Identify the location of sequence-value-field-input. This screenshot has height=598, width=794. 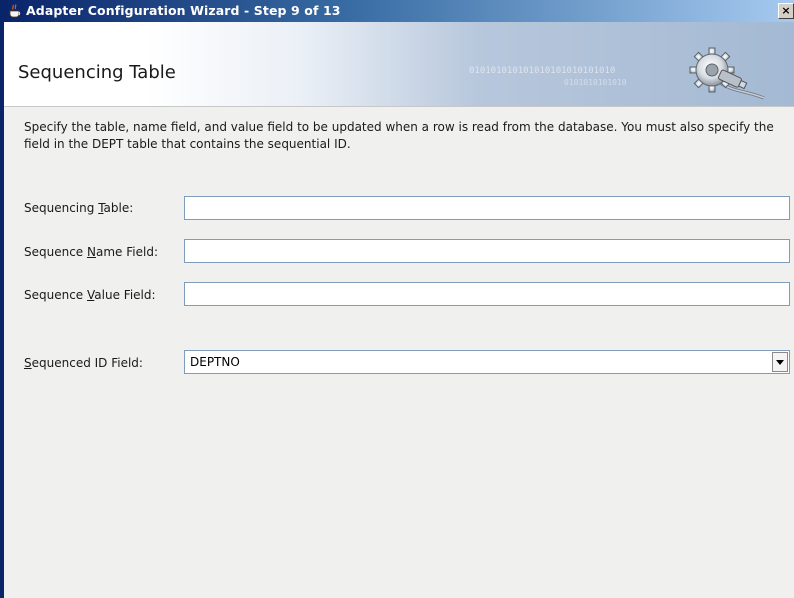
(487, 294).